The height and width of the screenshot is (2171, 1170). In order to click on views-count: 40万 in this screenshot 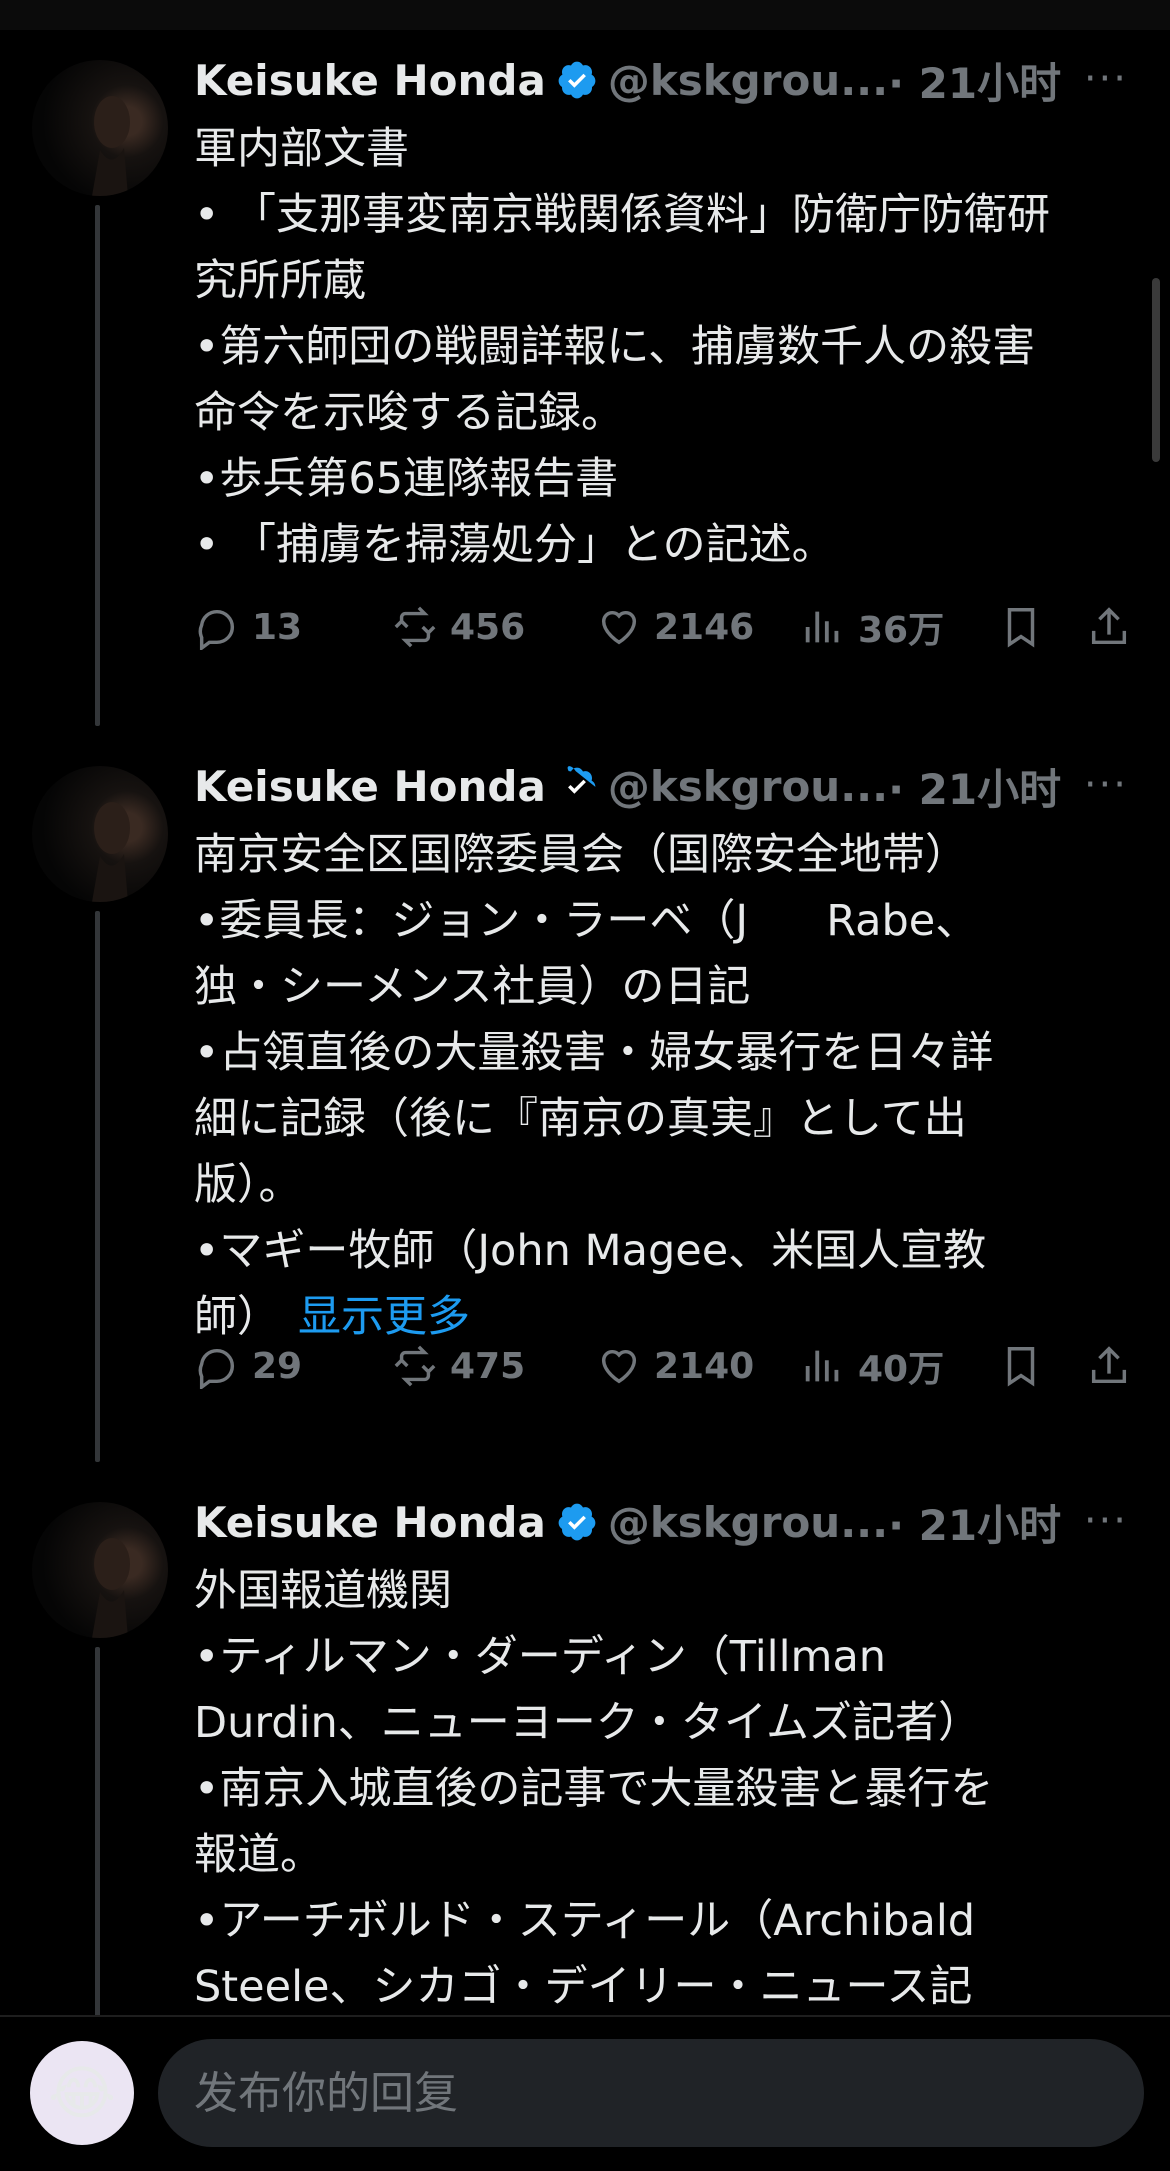, I will do `click(901, 1369)`.